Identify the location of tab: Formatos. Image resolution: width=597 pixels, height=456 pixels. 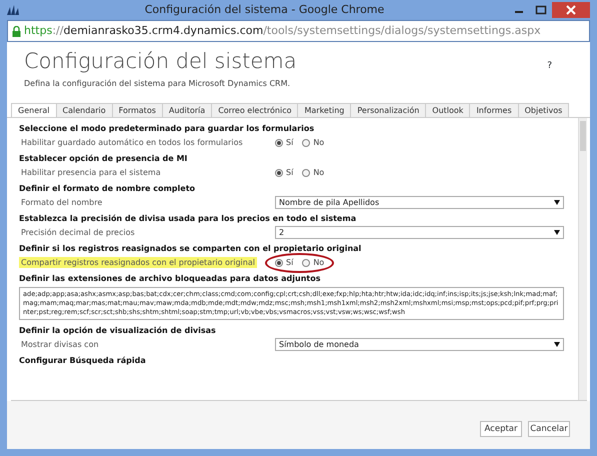
(137, 110).